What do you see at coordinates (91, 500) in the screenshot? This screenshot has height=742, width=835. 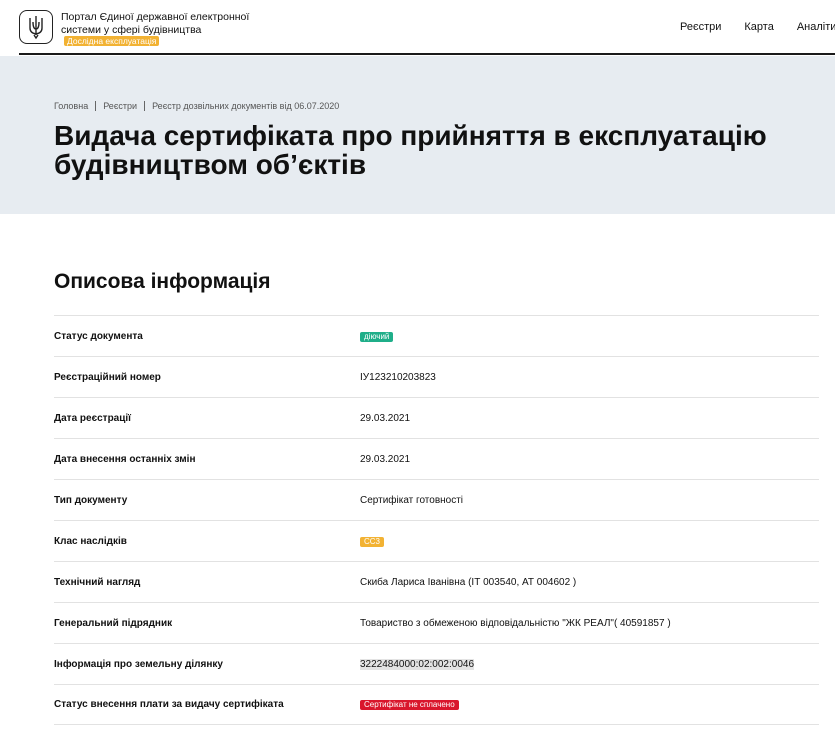 I see `row-label: Тип документу` at bounding box center [91, 500].